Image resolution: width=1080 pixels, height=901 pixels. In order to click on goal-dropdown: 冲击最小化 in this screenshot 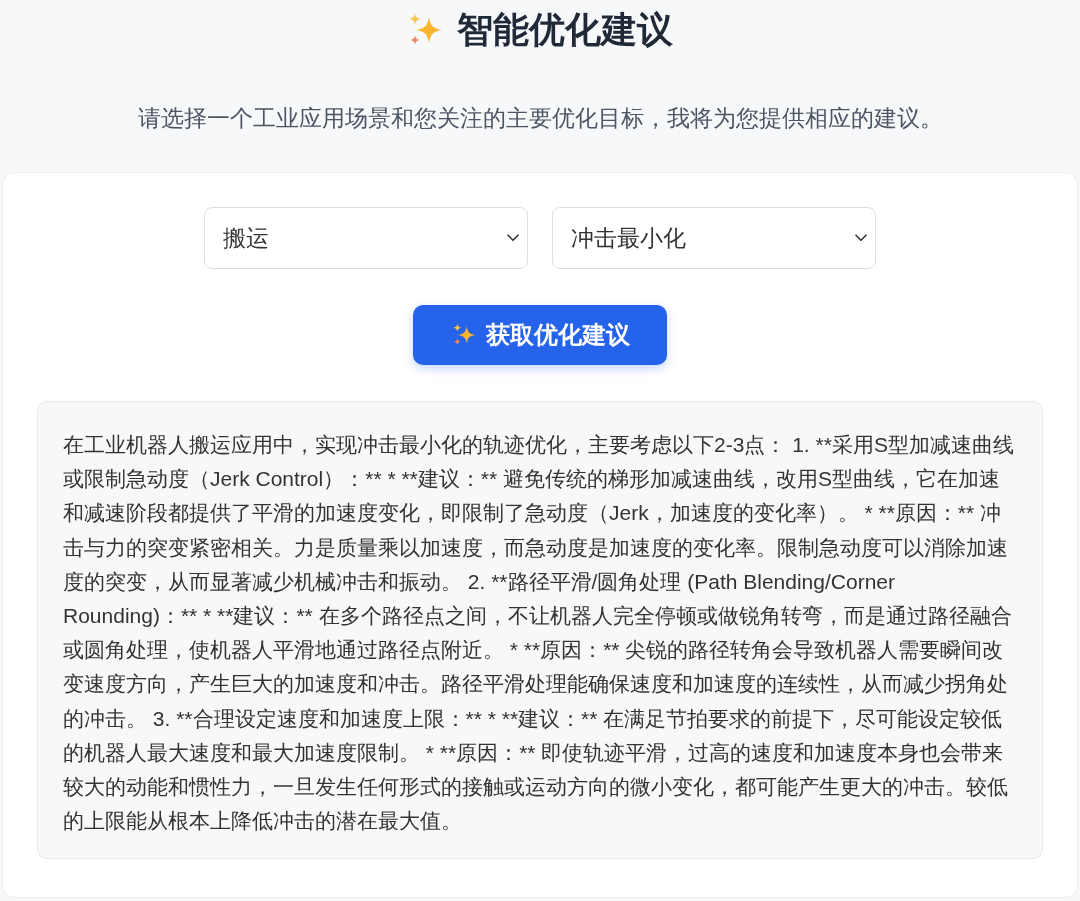, I will do `click(714, 238)`.